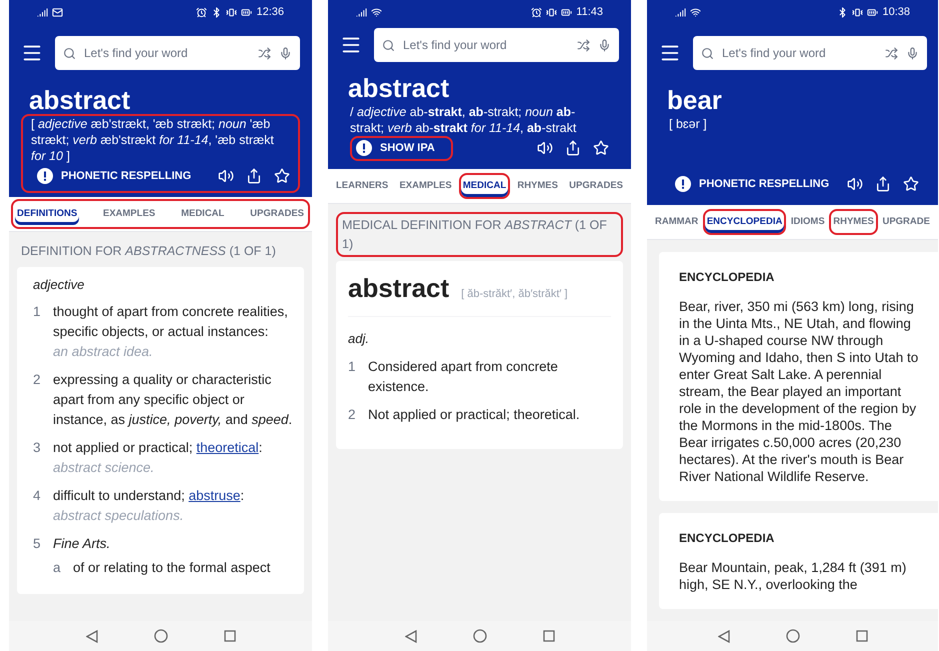 The height and width of the screenshot is (651, 939). I want to click on status-time: 11:43, so click(589, 12).